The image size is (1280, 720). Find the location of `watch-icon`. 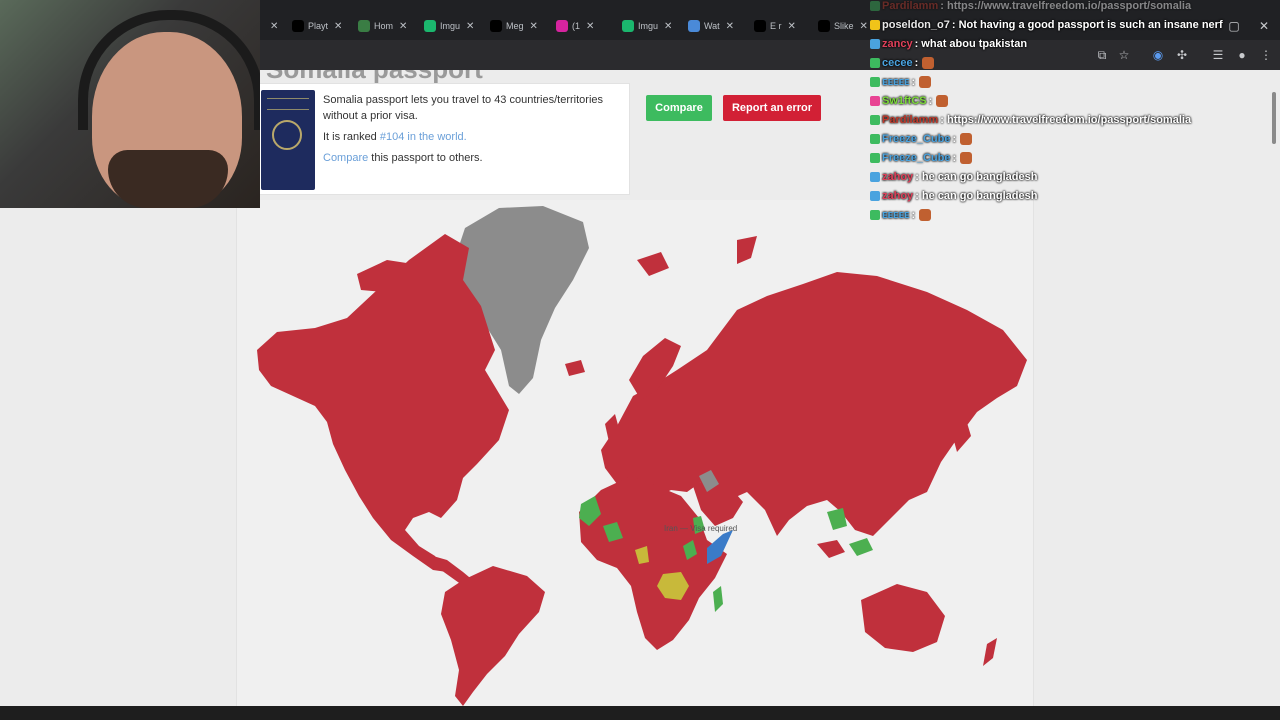

watch-icon is located at coordinates (694, 26).